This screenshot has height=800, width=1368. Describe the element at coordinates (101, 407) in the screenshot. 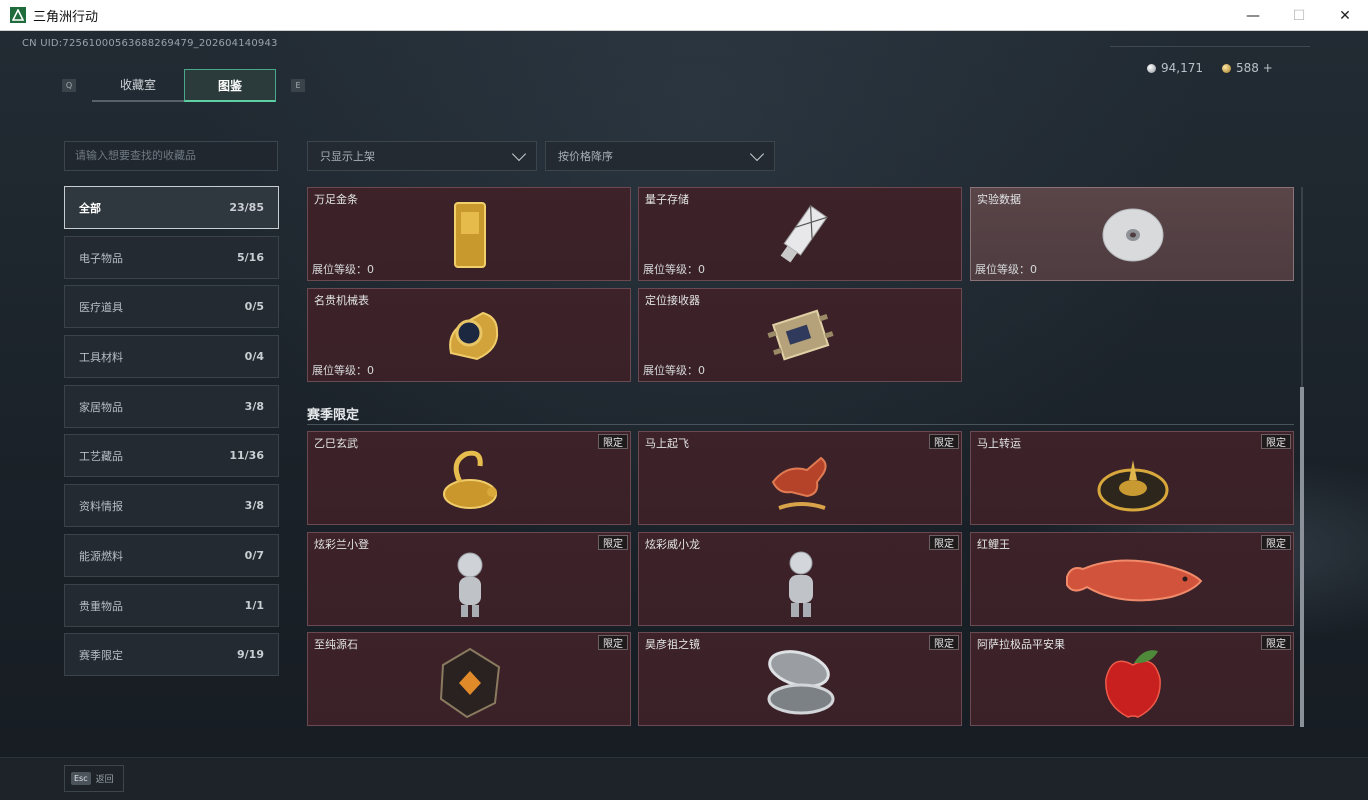

I see `category-label: 家居物品` at that location.